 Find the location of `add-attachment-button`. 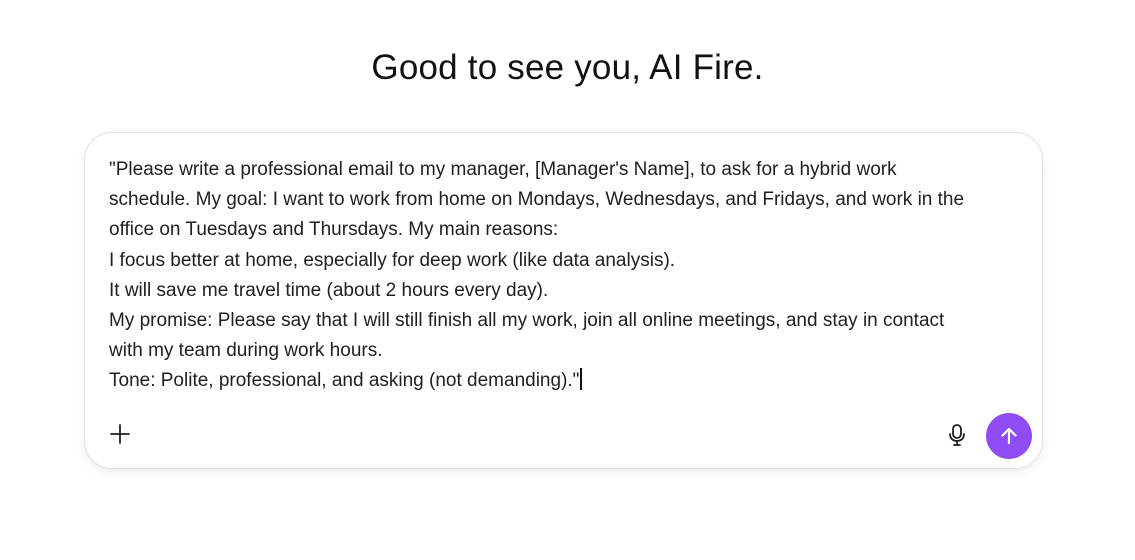

add-attachment-button is located at coordinates (120, 434).